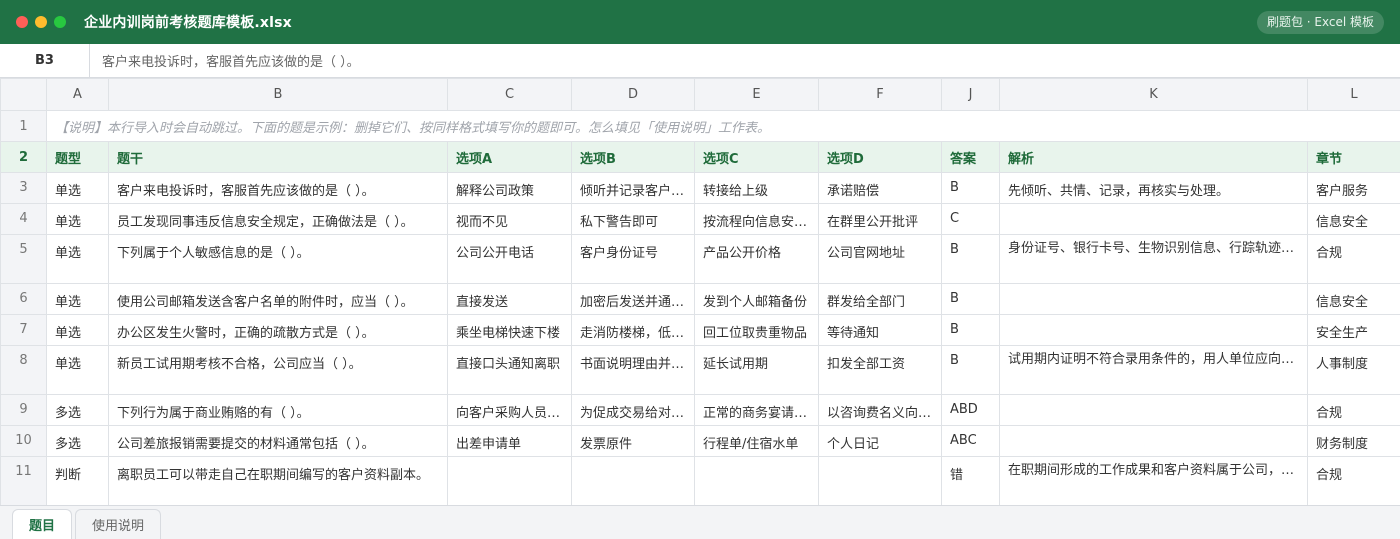 This screenshot has height=539, width=1400. What do you see at coordinates (278, 480) in the screenshot?
I see `grid-cell: 离职员工可以带走自己在职期间编写的客户资料副本。` at bounding box center [278, 480].